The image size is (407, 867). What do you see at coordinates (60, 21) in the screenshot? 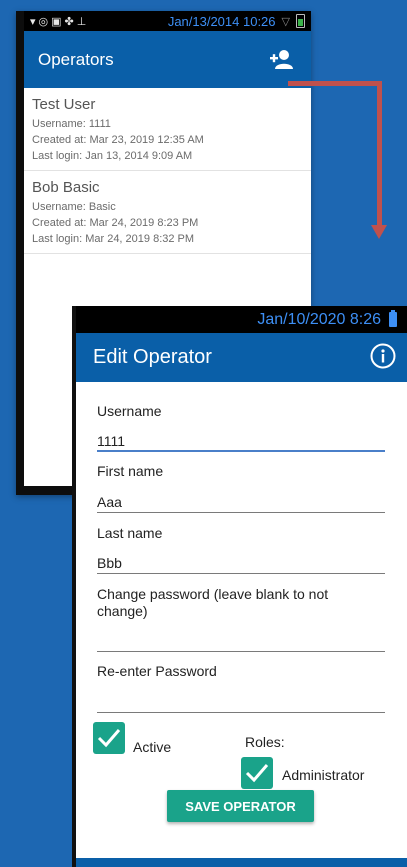
I see `status-icons: ▾◎▣✤⊥` at bounding box center [60, 21].